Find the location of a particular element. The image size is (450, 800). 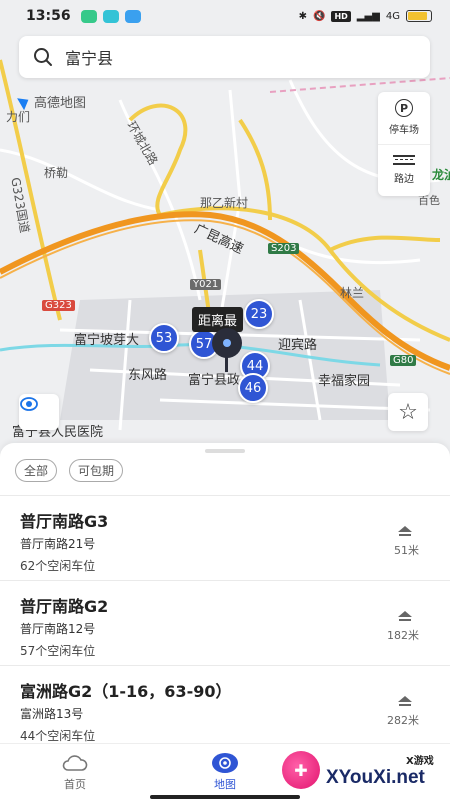

parking-cluster-marker: 53 is located at coordinates (164, 338).